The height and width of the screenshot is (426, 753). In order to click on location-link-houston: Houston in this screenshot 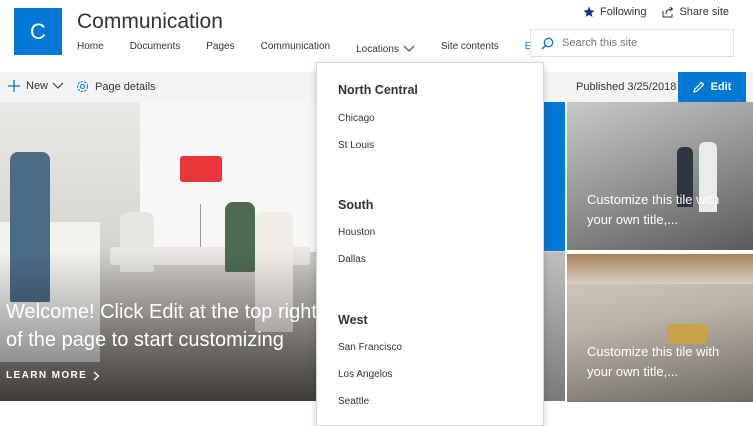, I will do `click(356, 232)`.